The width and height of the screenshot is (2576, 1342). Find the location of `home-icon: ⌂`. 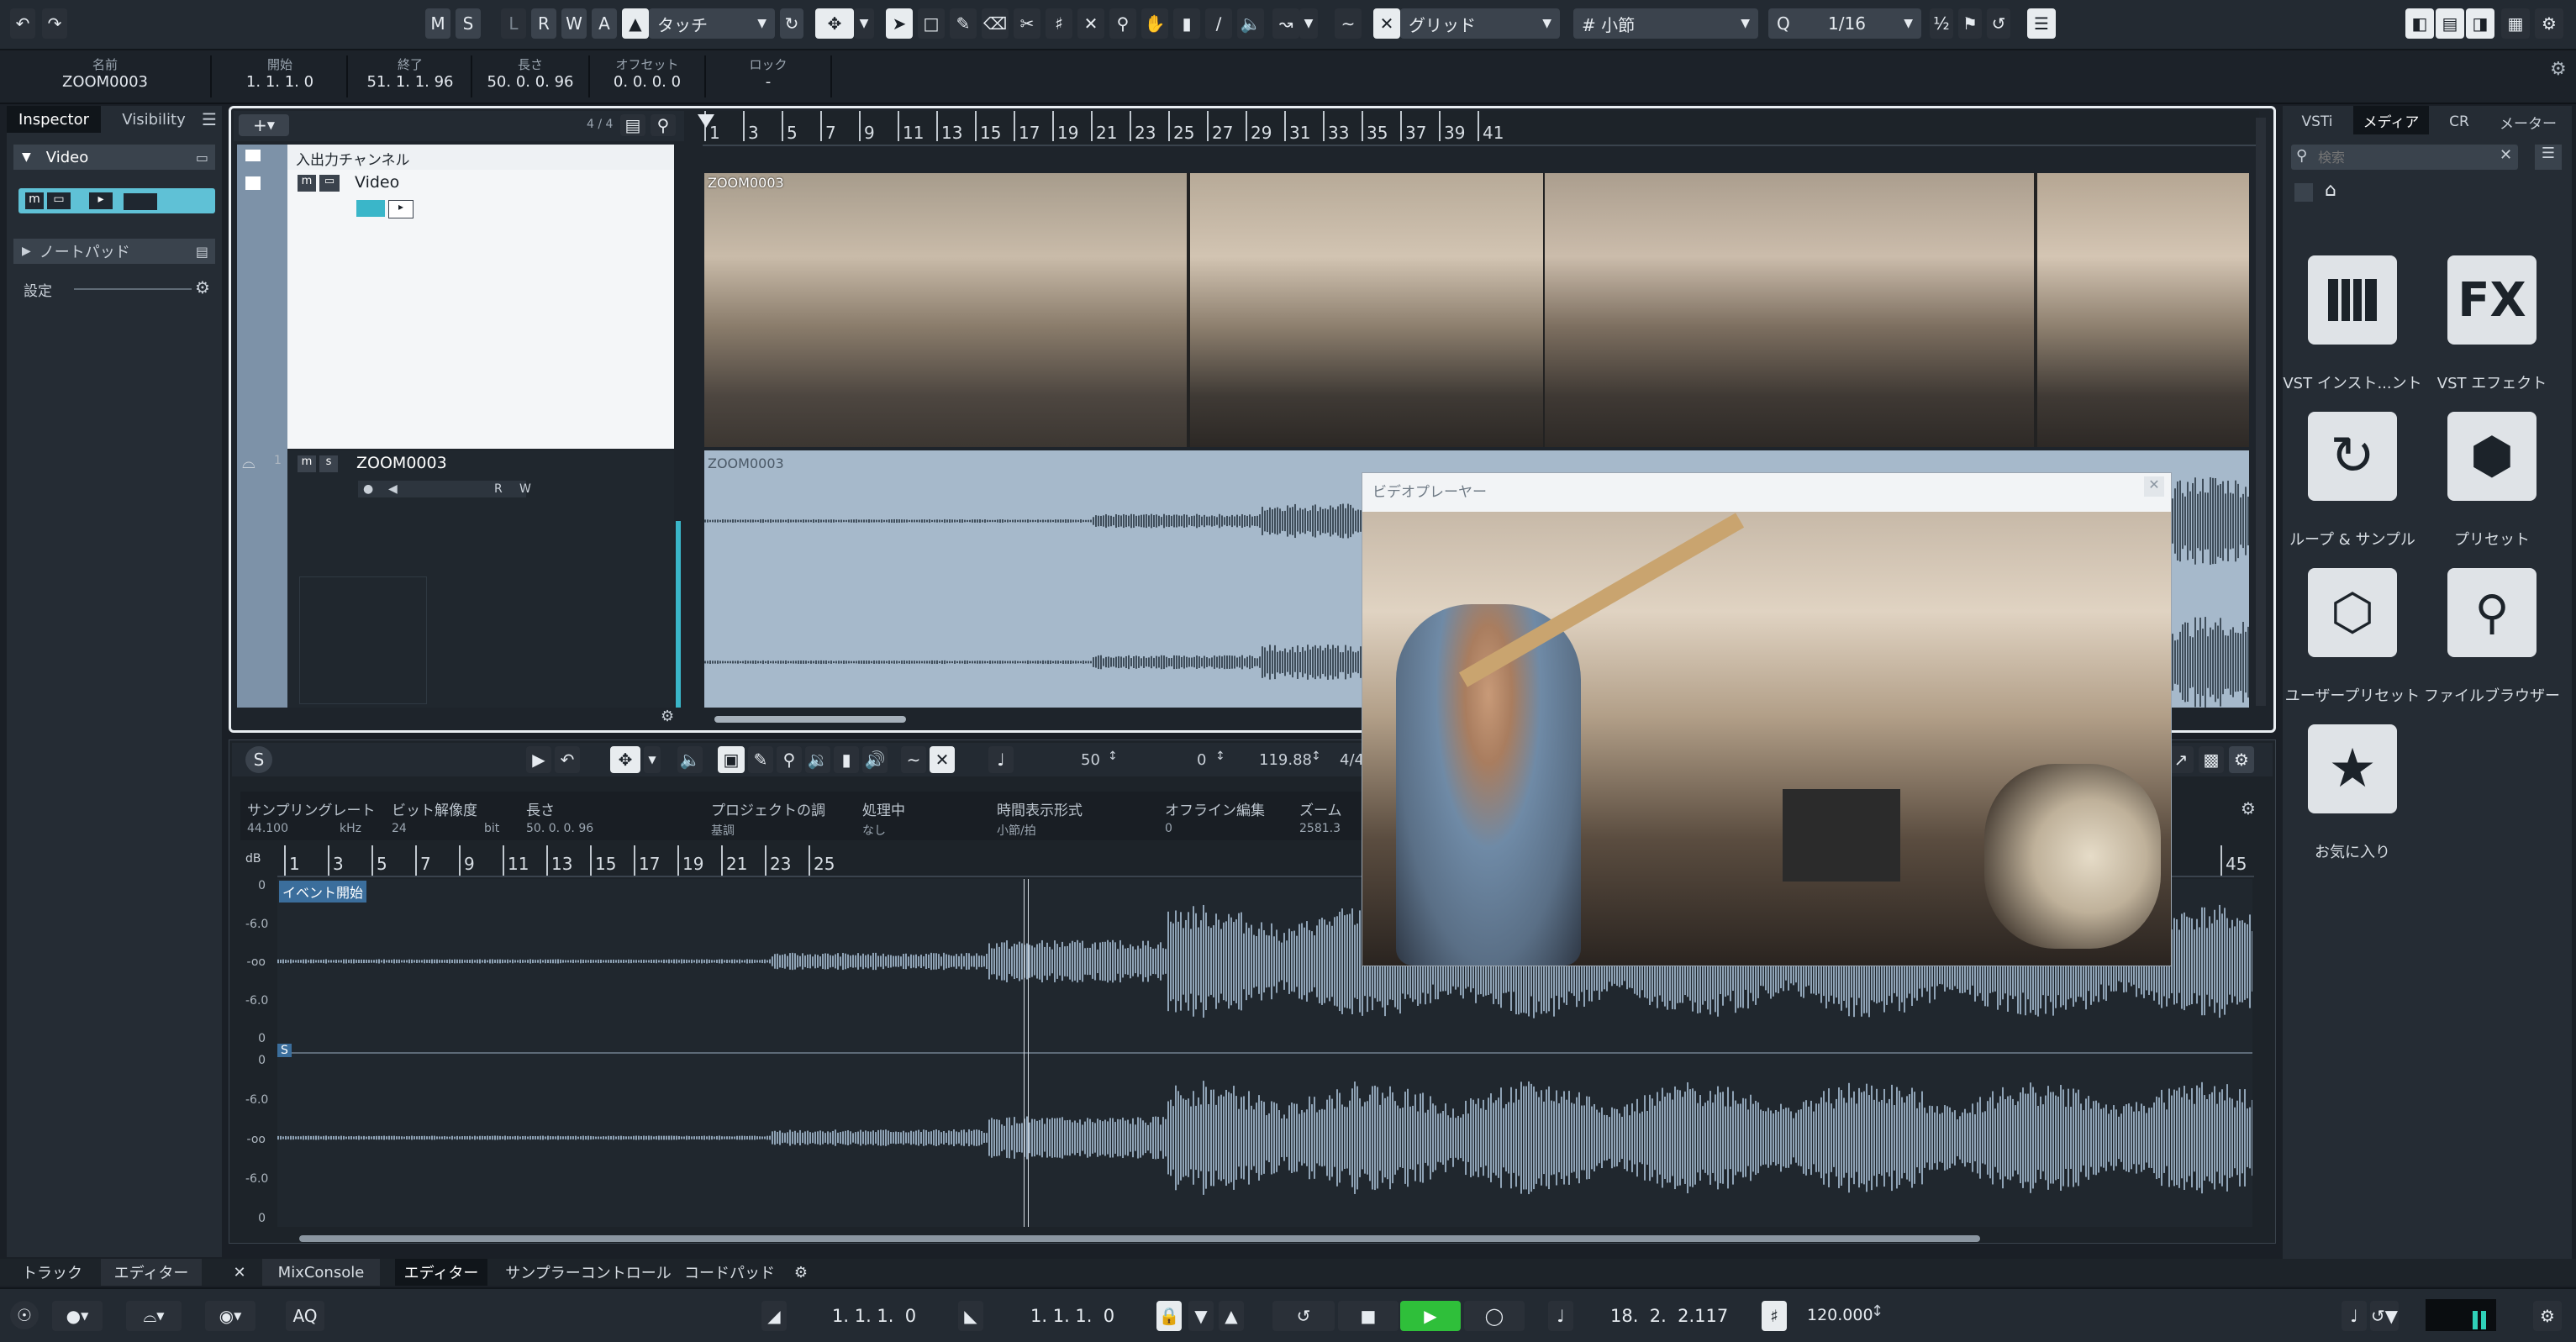

home-icon: ⌂ is located at coordinates (2330, 190).